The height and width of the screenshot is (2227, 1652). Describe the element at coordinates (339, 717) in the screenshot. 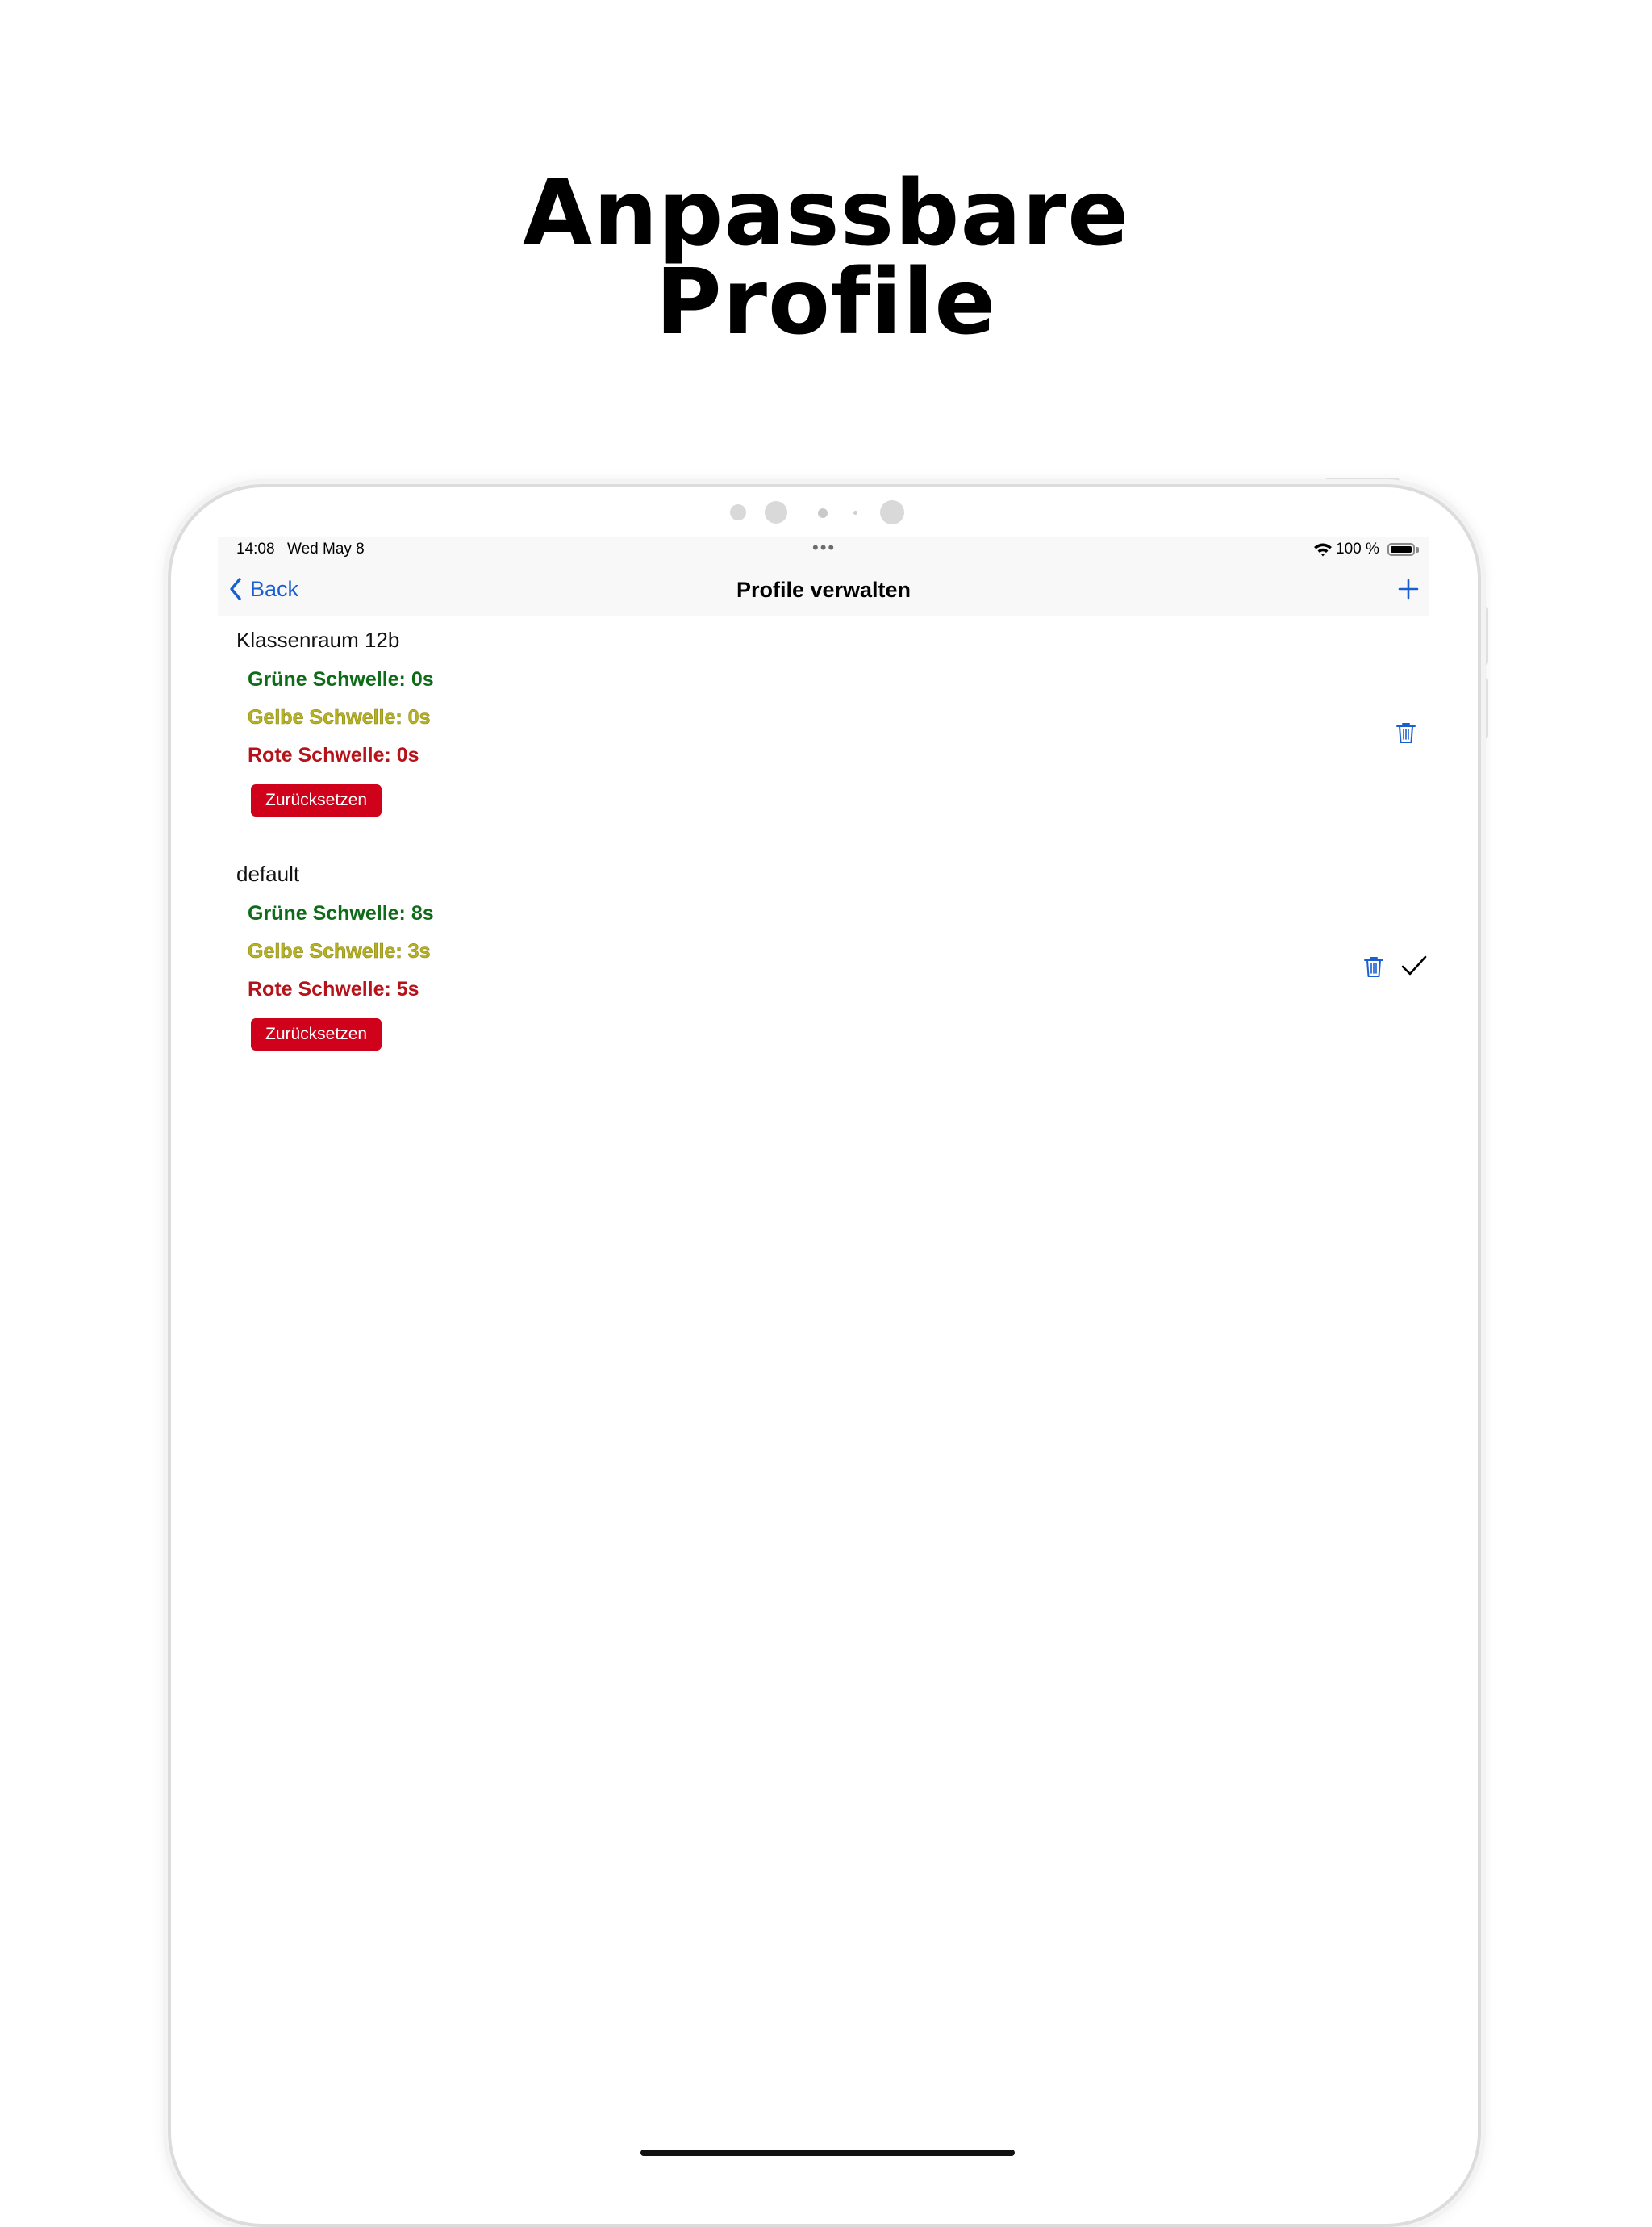

I see `yellow-threshold-label: Gelbe Schwelle: 0s` at that location.